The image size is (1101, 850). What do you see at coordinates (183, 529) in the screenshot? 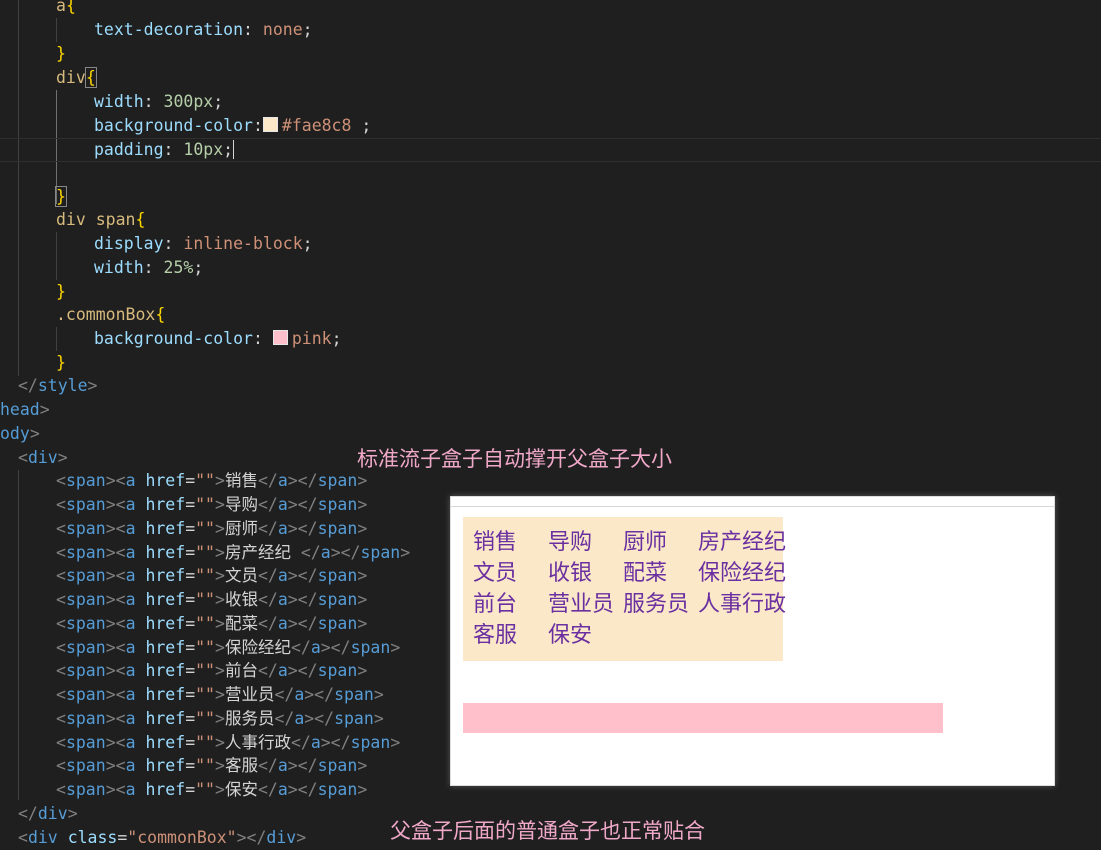
I see `span-code-line: <span><a href="">厨师</a></span>` at bounding box center [183, 529].